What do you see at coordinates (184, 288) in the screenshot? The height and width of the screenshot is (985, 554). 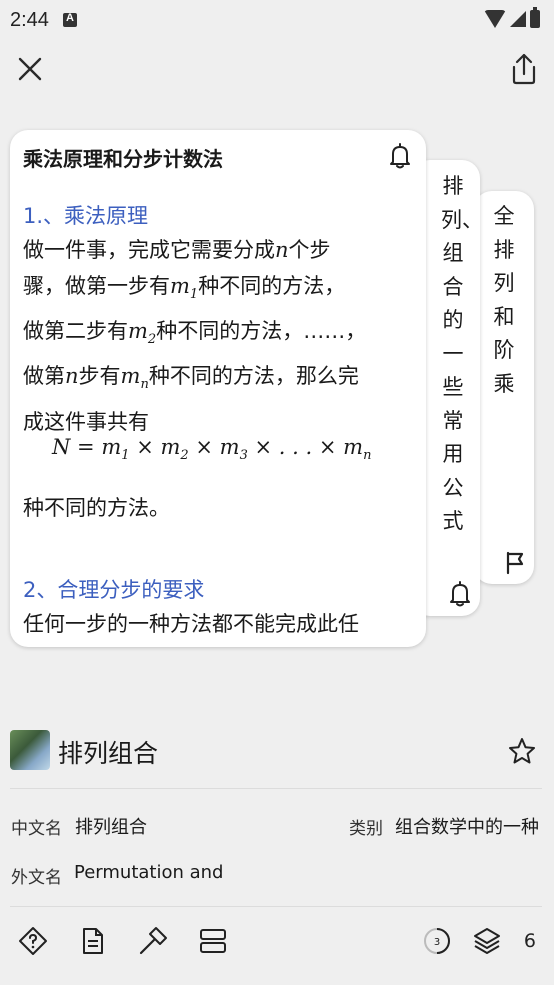 I see `text-line: 骤，做第一步有m1种不同的方法，` at bounding box center [184, 288].